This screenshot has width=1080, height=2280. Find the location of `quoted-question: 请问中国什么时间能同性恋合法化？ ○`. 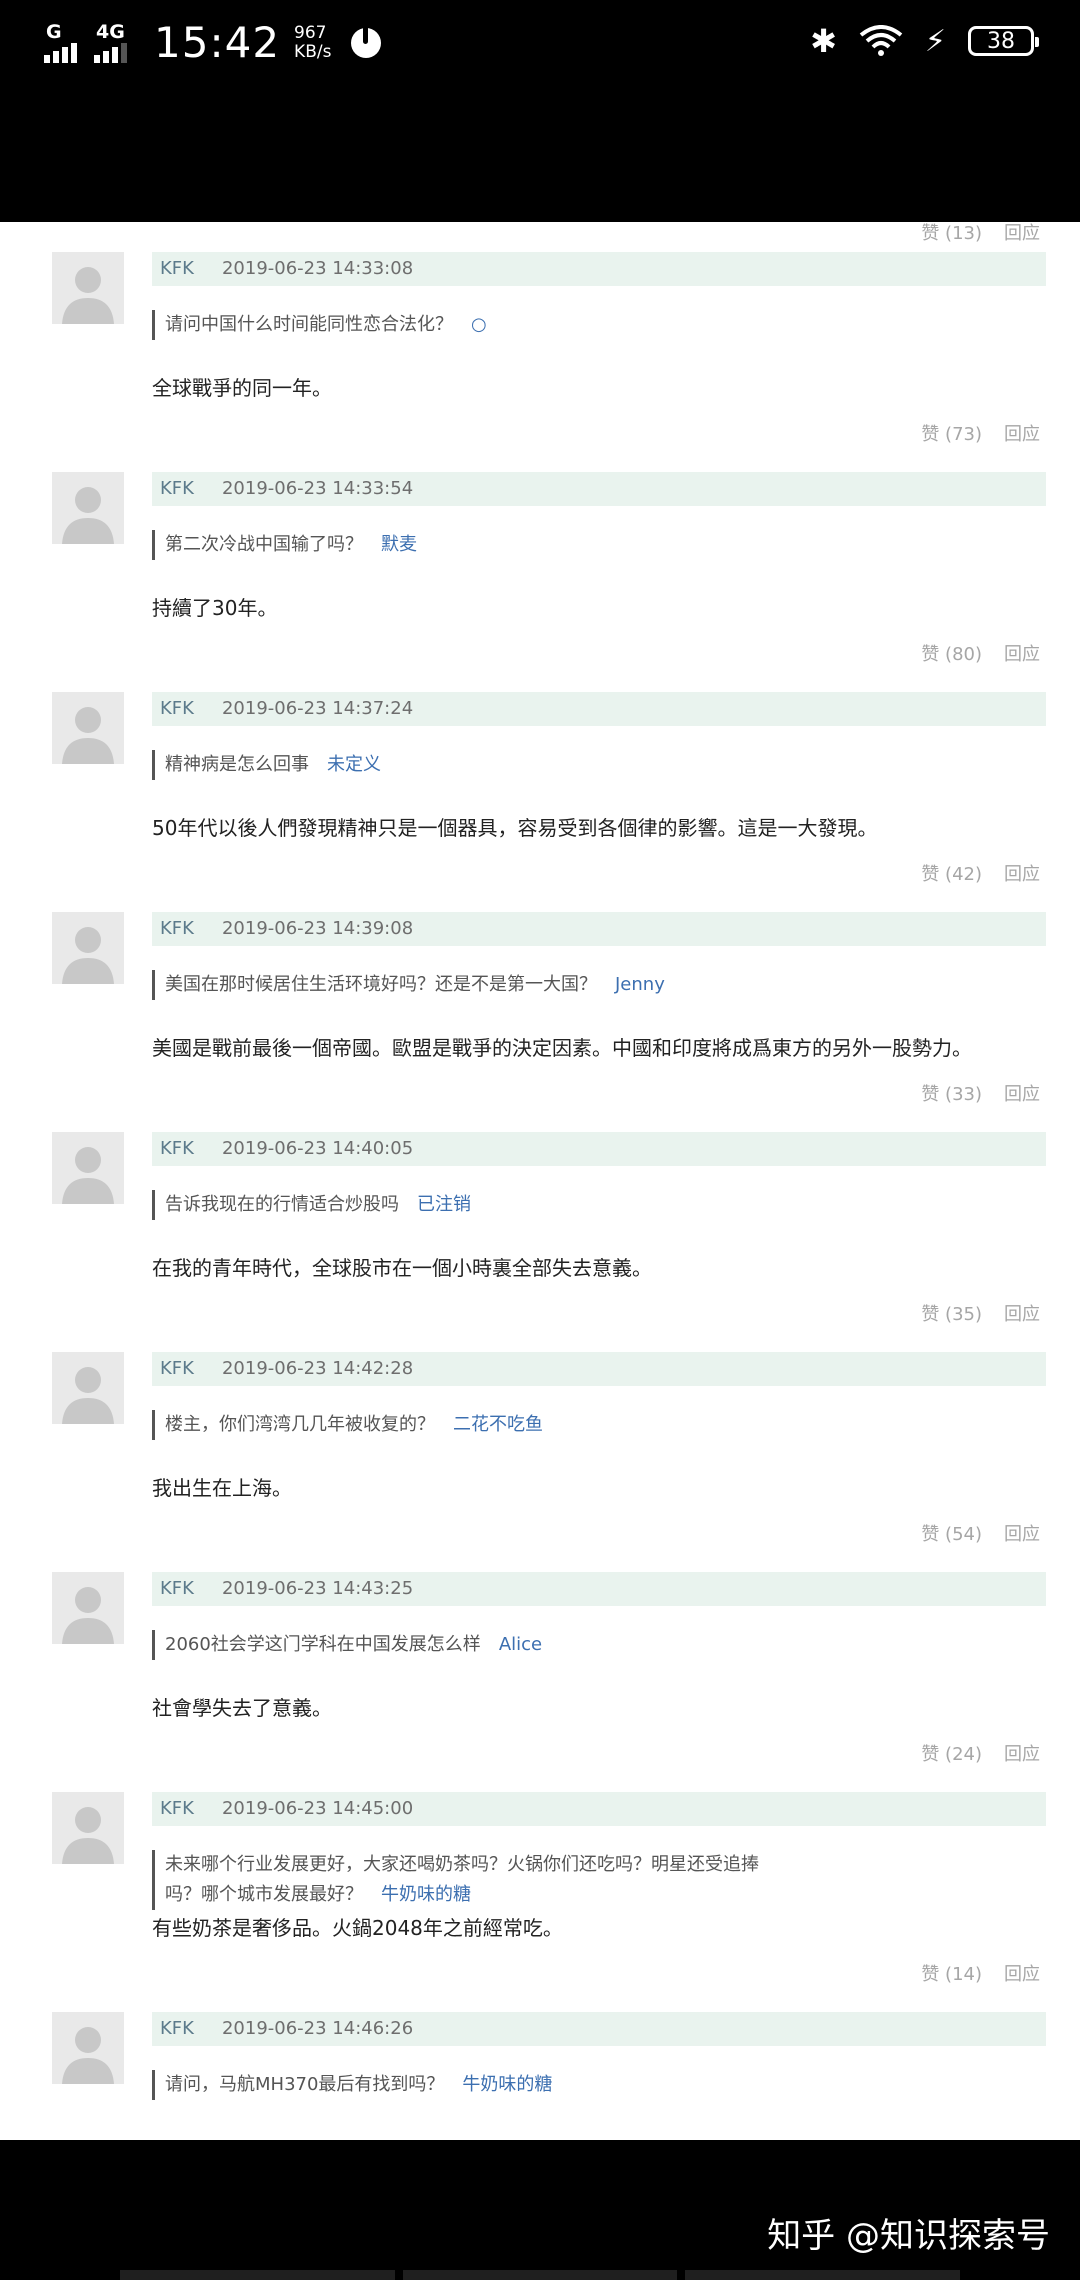

quoted-question: 请问中国什么时间能同性恋合法化？ ○ is located at coordinates (319, 325).